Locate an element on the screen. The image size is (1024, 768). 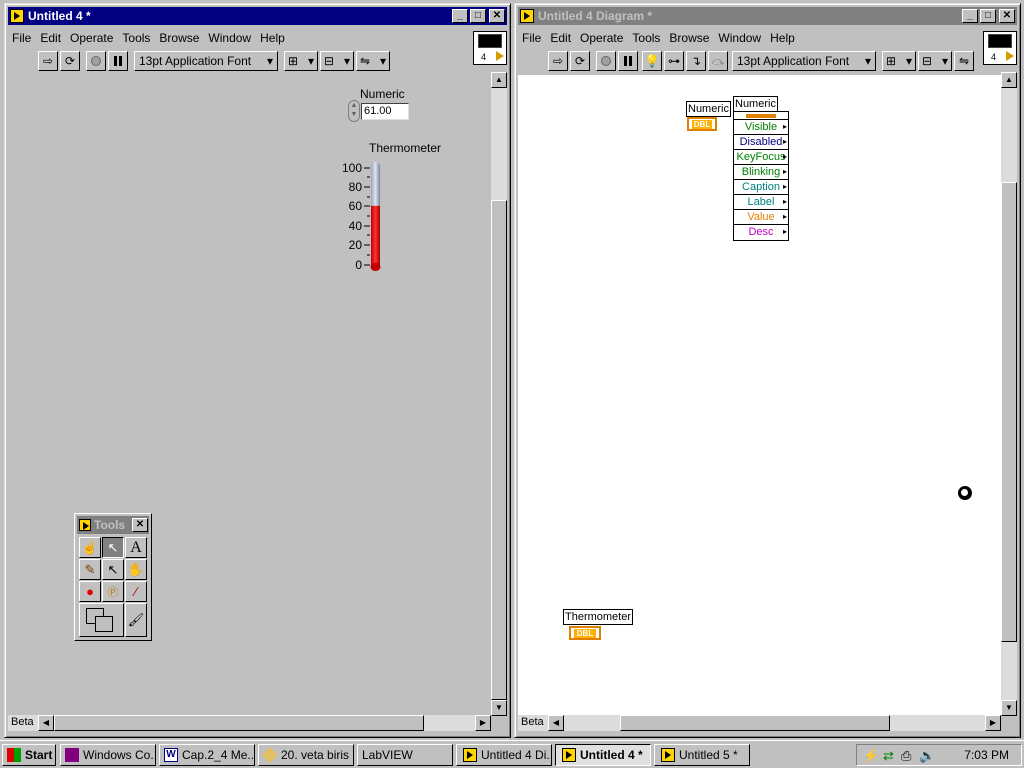
minimize-button: _ is located at coordinates (460, 16).